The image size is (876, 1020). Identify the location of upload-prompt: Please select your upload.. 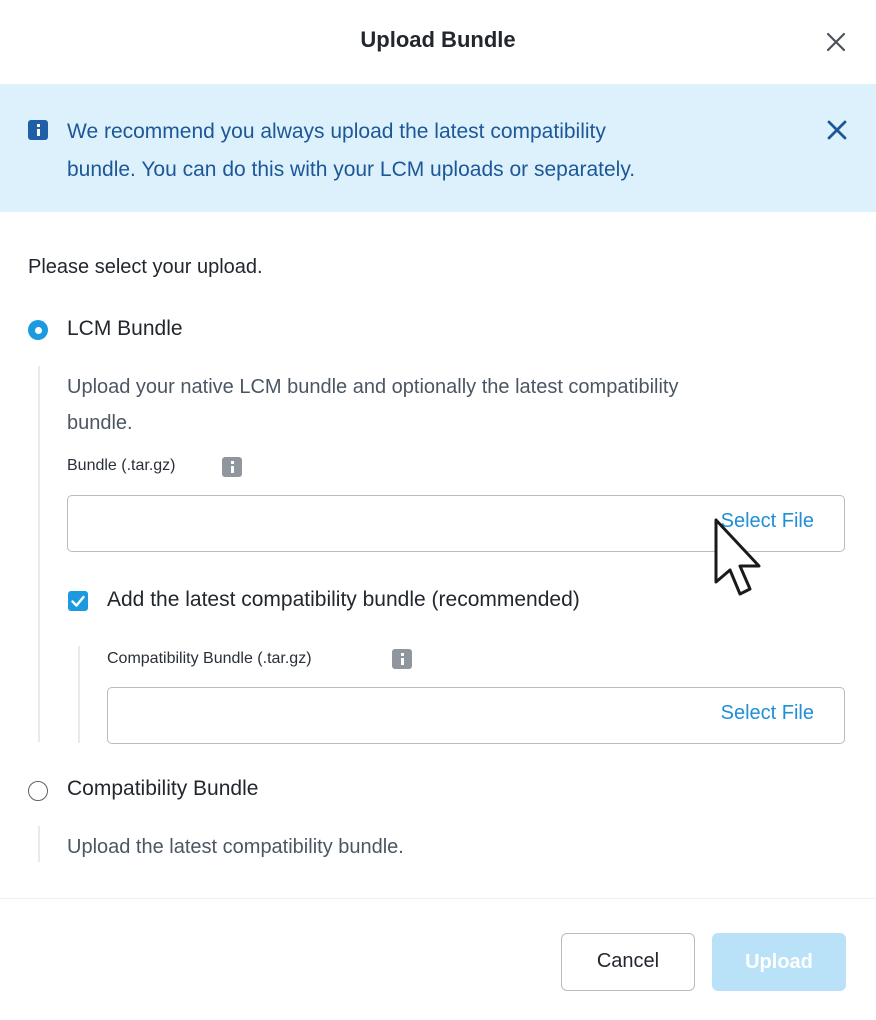
(145, 267).